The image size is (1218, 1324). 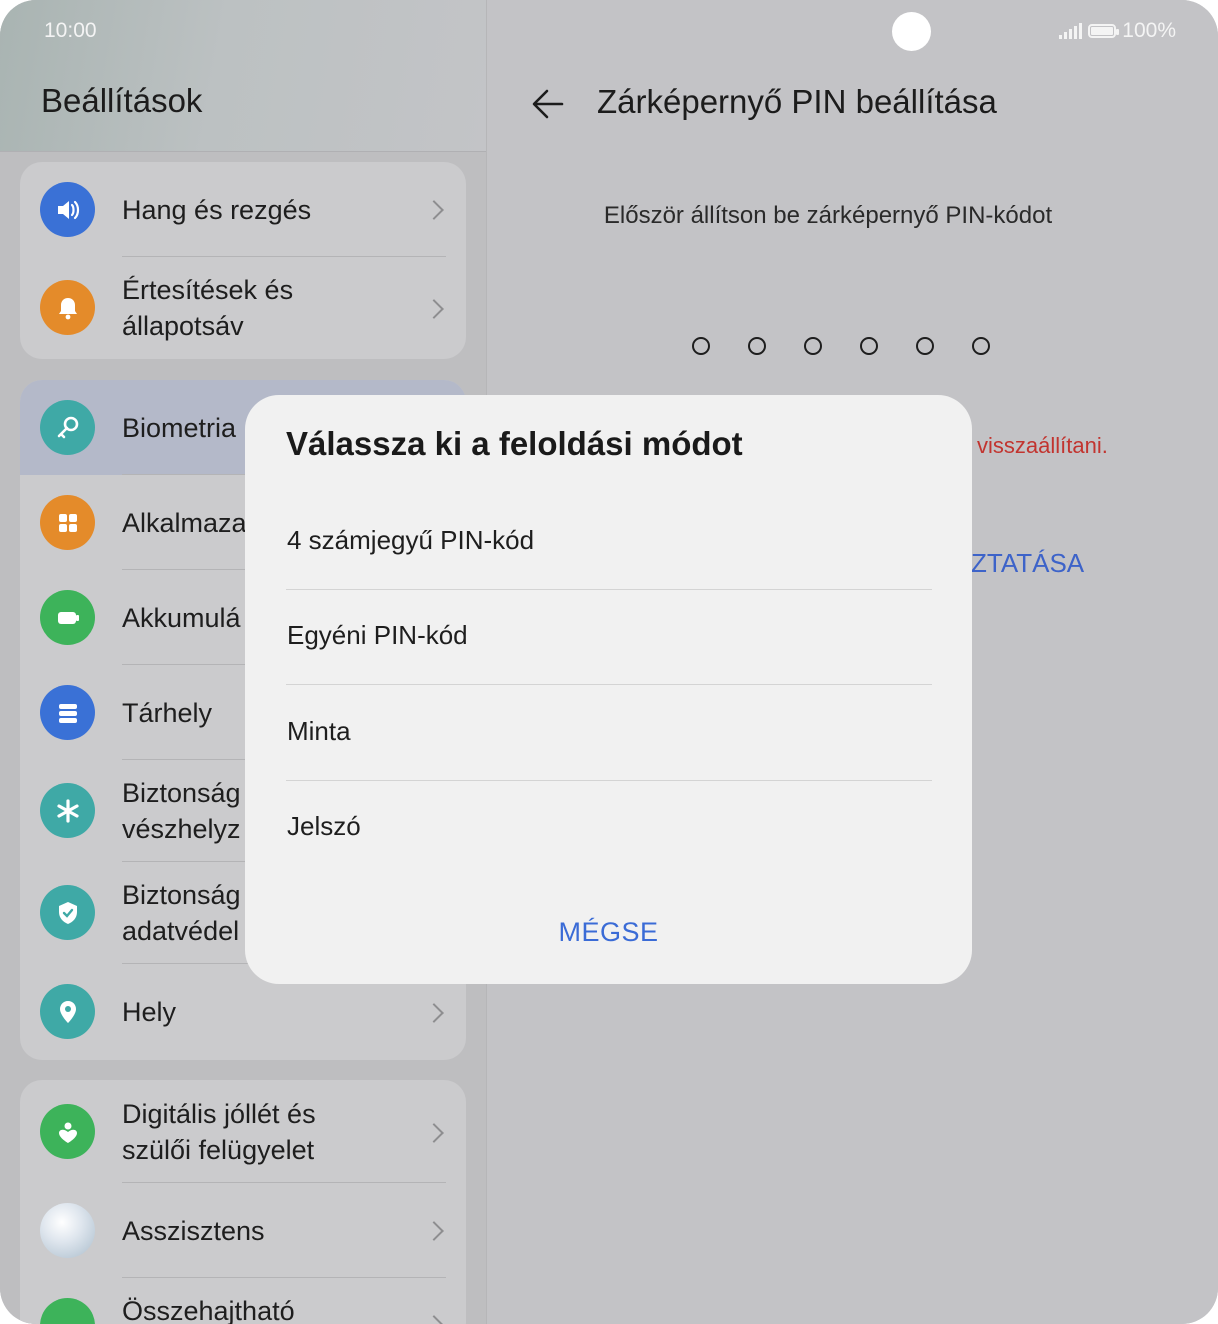 What do you see at coordinates (609, 637) in the screenshot?
I see `option-custom-pin: Egyéni PIN-kód` at bounding box center [609, 637].